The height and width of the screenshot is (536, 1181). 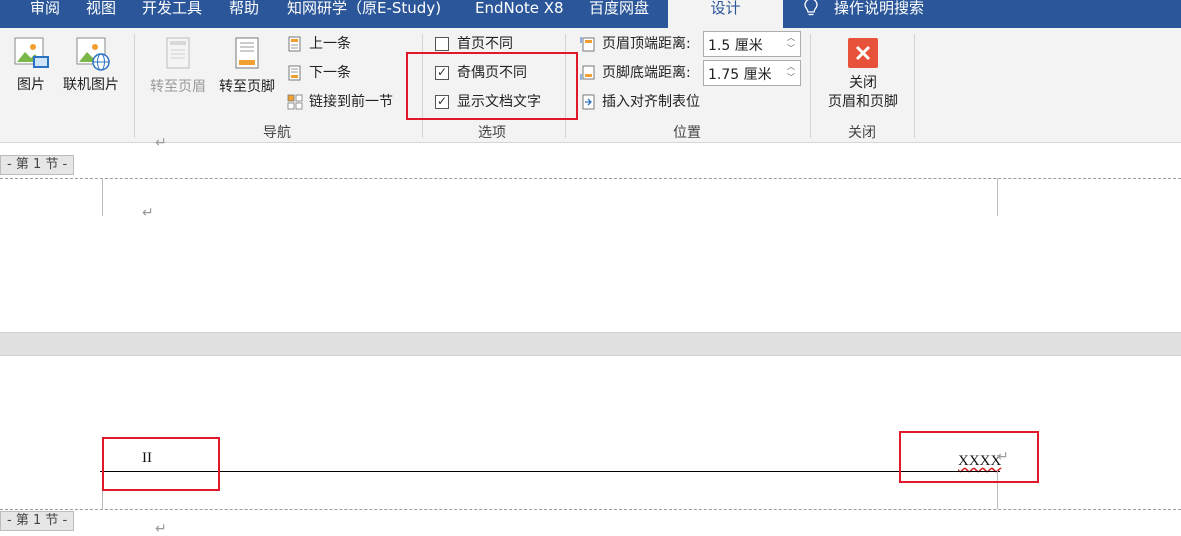 What do you see at coordinates (178, 53) in the screenshot?
I see `goto-header-icon` at bounding box center [178, 53].